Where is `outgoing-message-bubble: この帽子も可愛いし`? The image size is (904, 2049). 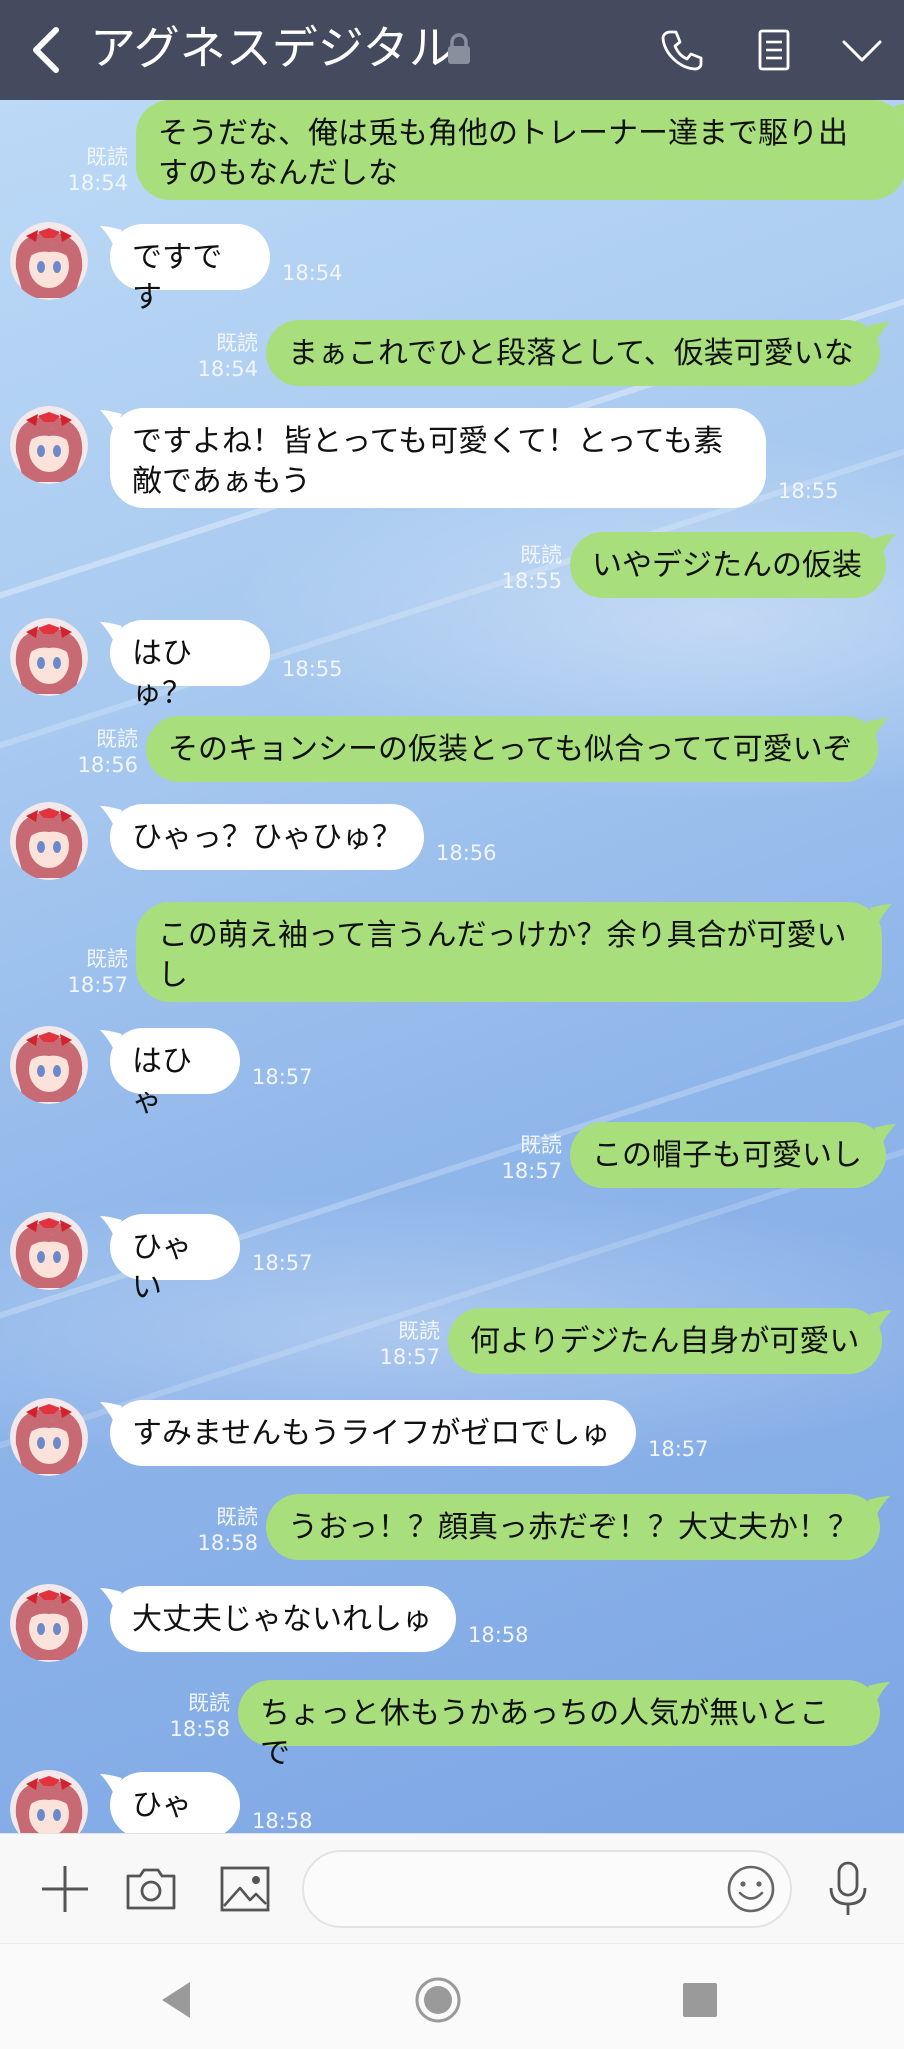 outgoing-message-bubble: この帽子も可愛いし is located at coordinates (728, 1155).